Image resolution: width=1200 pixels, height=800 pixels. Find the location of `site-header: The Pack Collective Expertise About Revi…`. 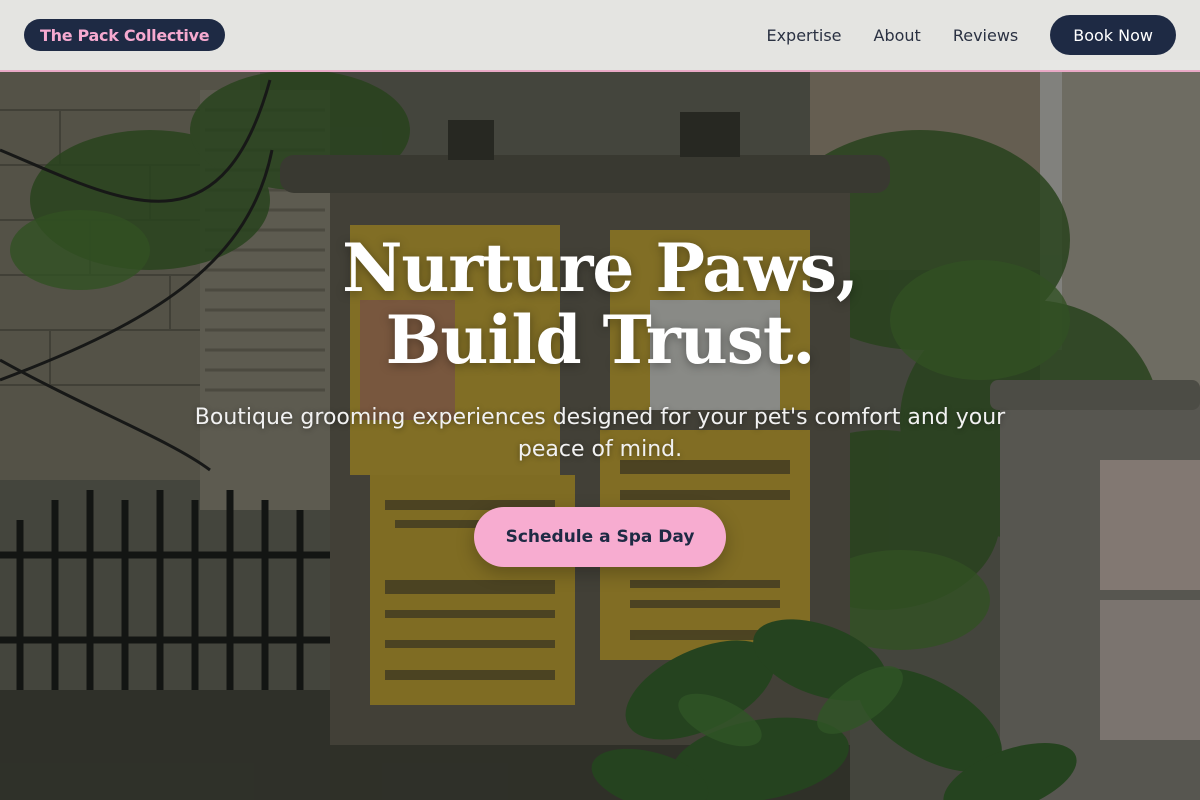

site-header: The Pack Collective Expertise About Revi… is located at coordinates (600, 36).